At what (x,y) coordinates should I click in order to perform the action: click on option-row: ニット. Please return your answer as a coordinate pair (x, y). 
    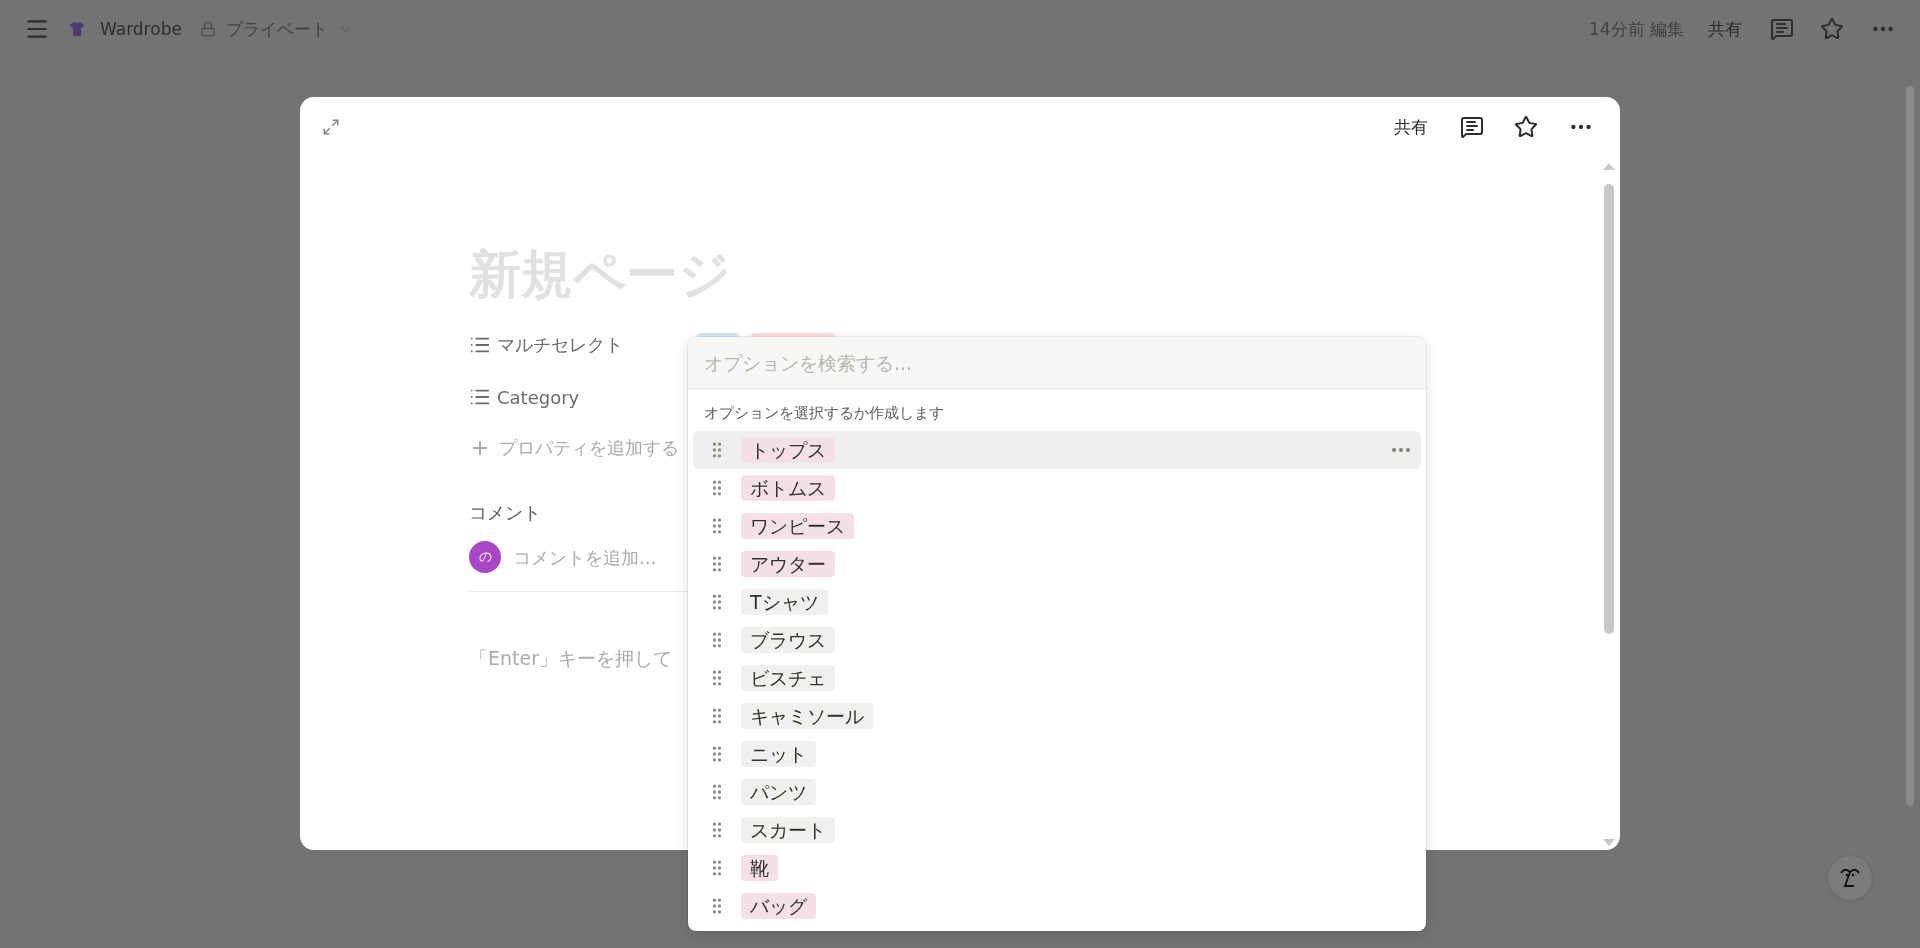
    Looking at the image, I should click on (1057, 754).